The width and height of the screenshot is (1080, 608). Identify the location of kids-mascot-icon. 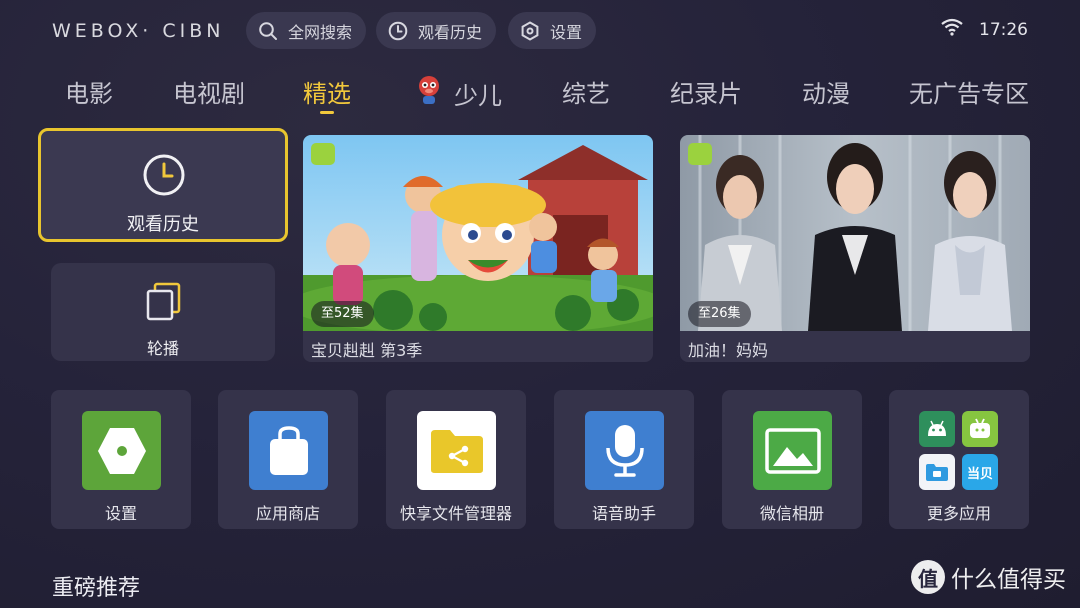
(429, 93).